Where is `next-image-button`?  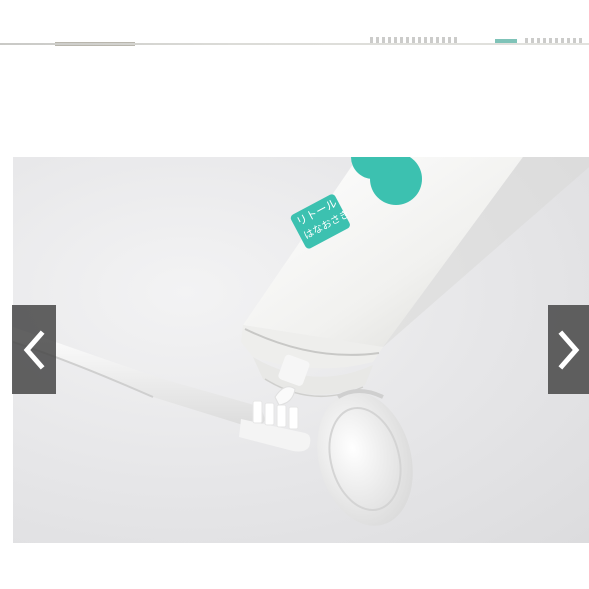 next-image-button is located at coordinates (568, 349).